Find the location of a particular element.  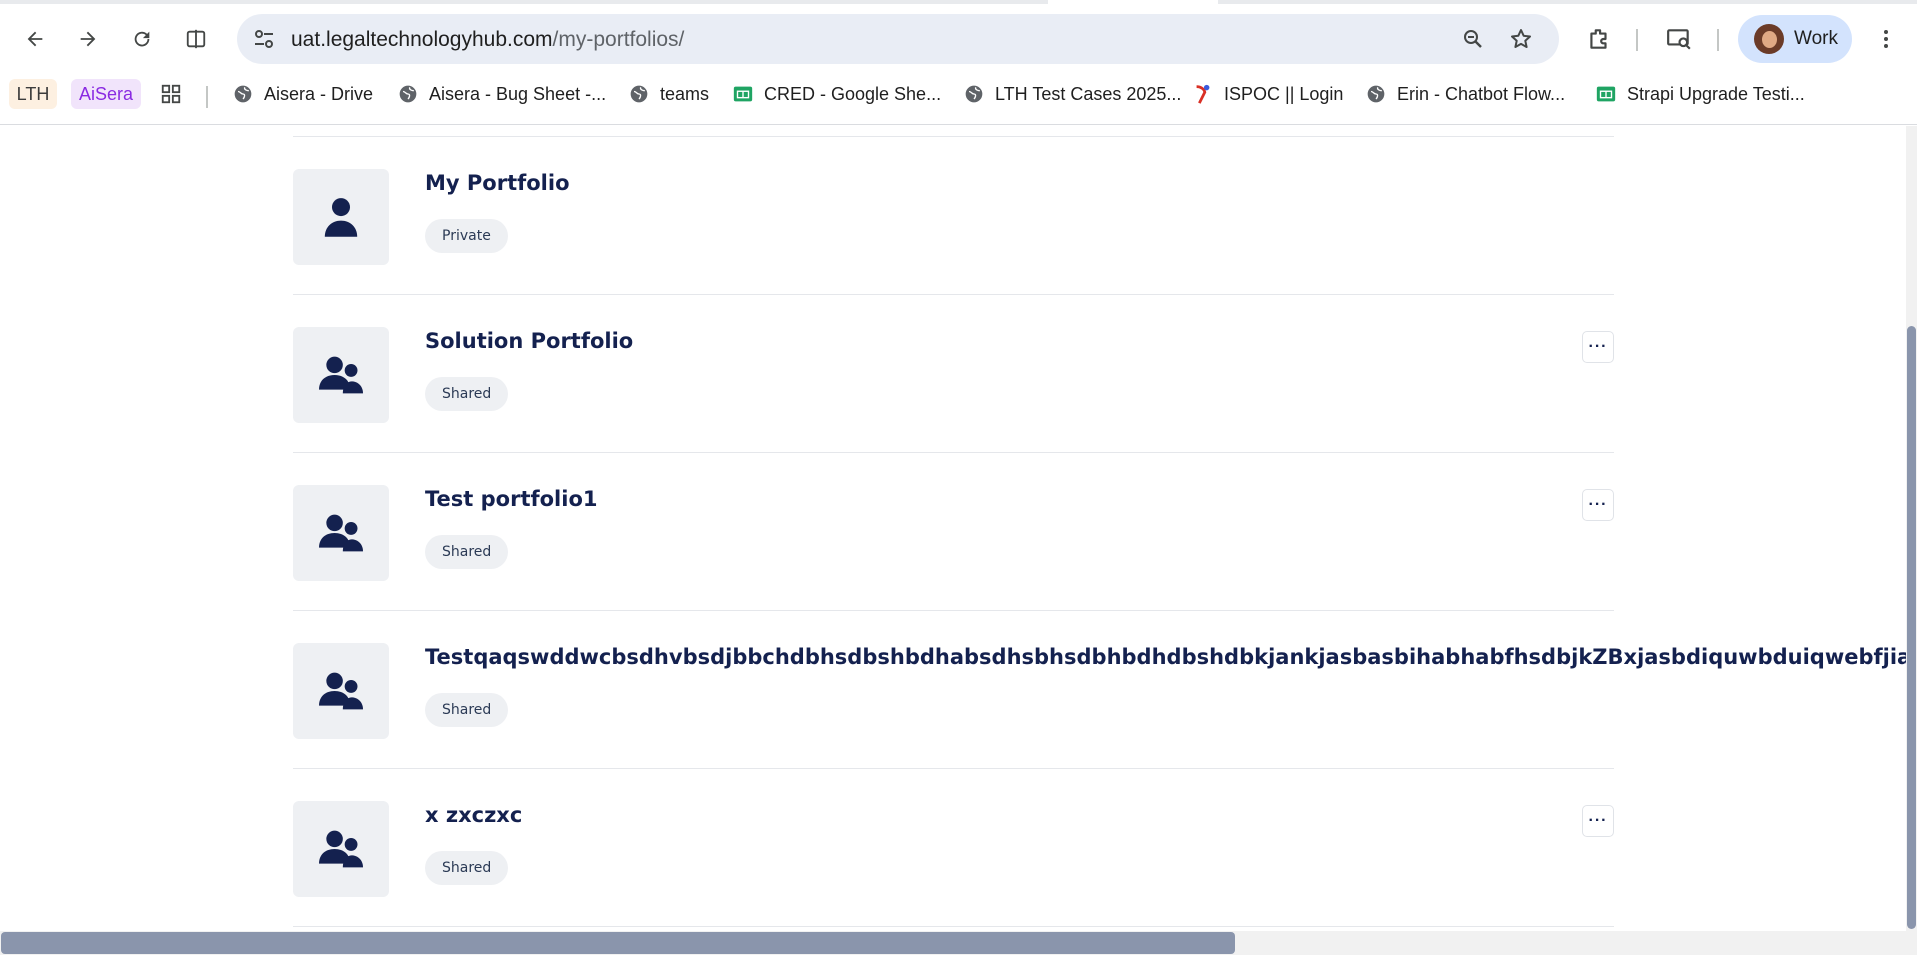

bookmark-item: ISPOC || Login is located at coordinates (1267, 94).